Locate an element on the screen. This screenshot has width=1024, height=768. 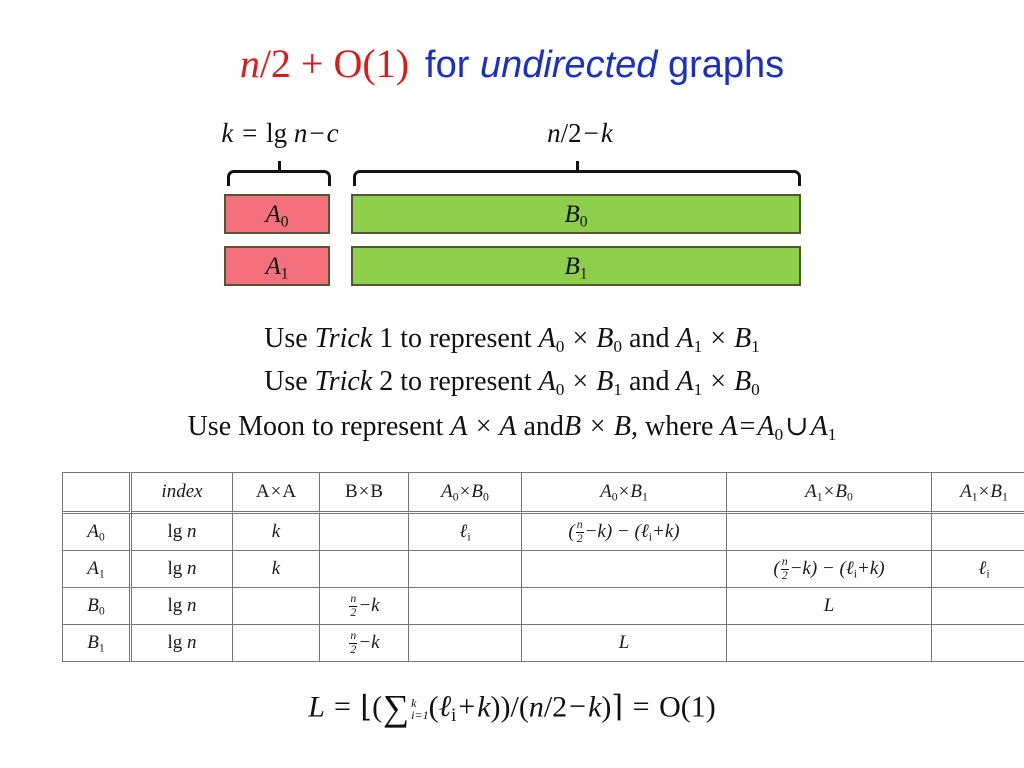
bar-a1-label: A1 is located at coordinates (276, 267).